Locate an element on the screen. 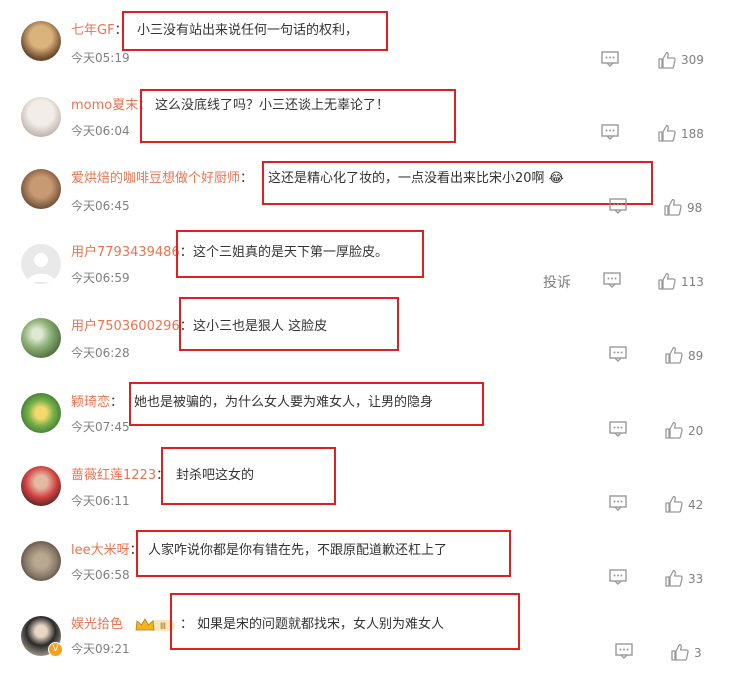 The width and height of the screenshot is (738, 692). username: 用户7793439486 is located at coordinates (125, 252).